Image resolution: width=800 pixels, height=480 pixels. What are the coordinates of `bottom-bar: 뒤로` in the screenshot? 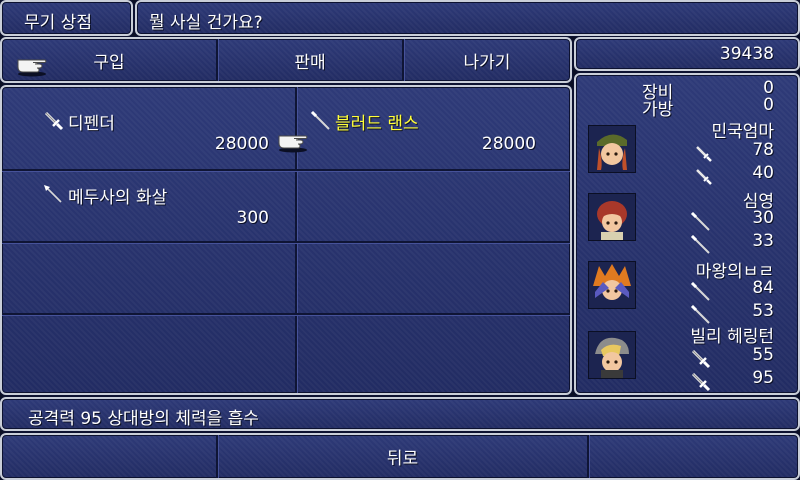 It's located at (400, 456).